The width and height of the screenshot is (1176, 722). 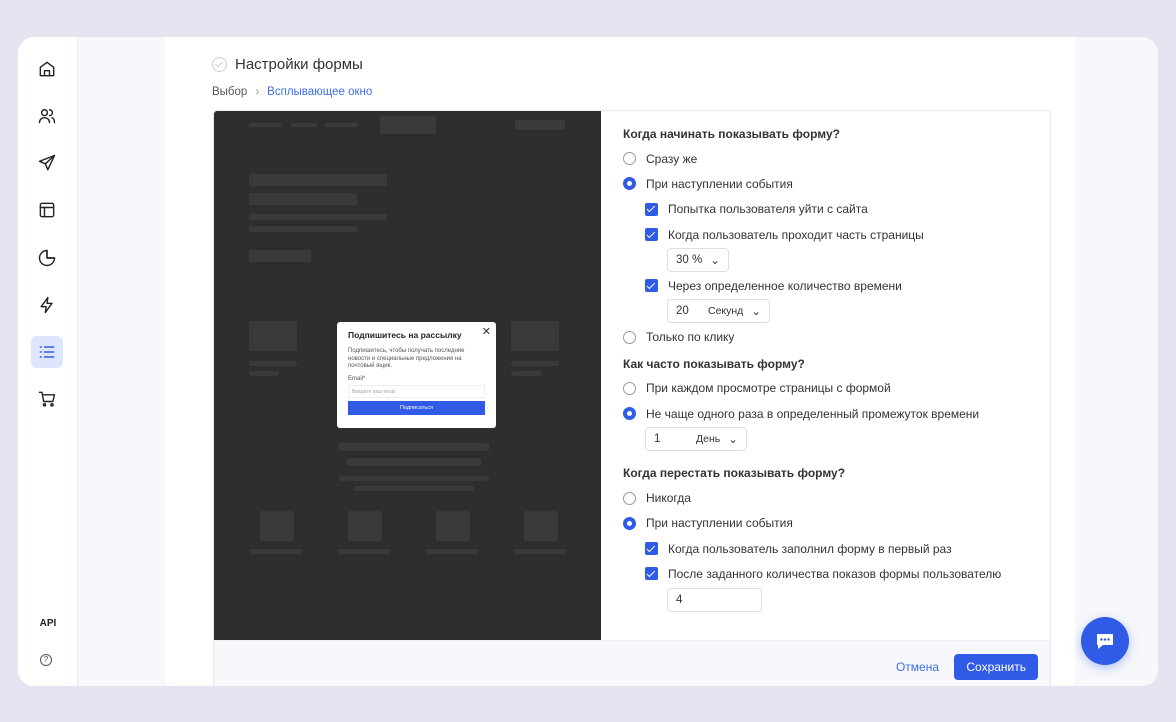 What do you see at coordinates (714, 599) in the screenshot?
I see `show-count-input: 4` at bounding box center [714, 599].